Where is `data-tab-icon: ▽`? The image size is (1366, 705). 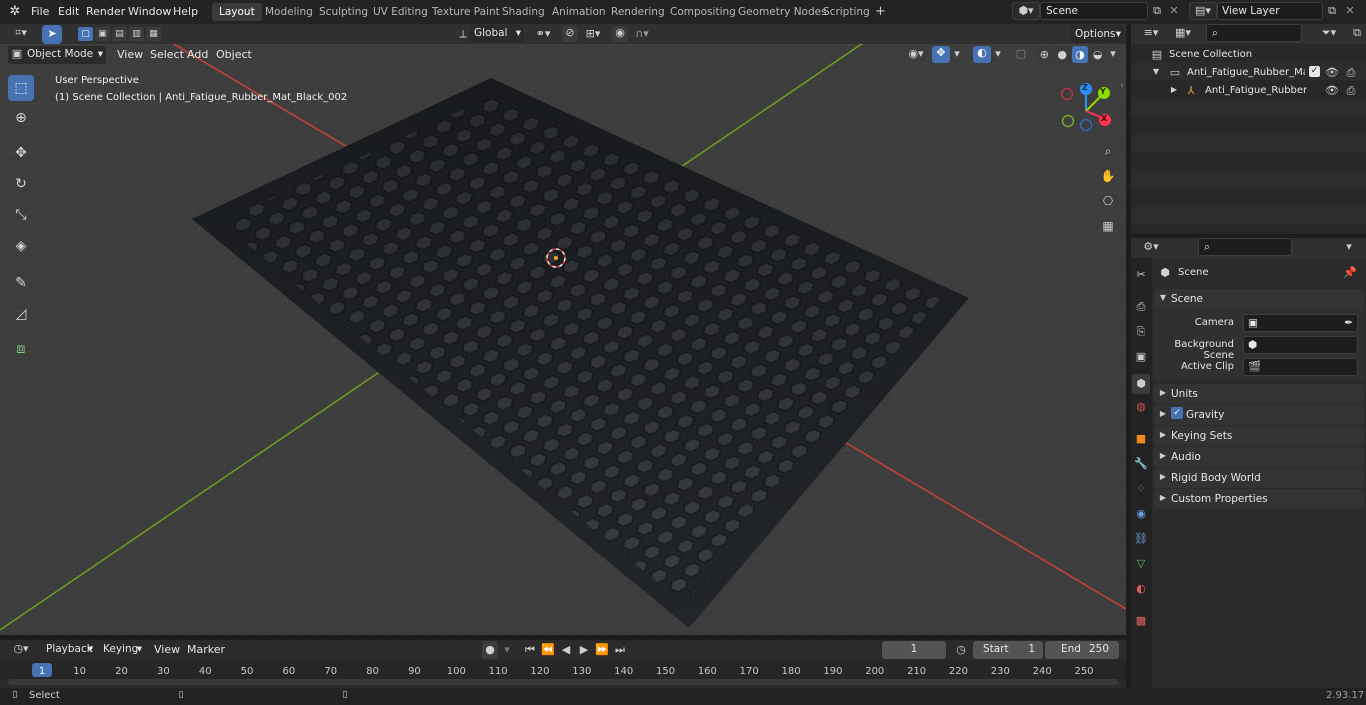 data-tab-icon: ▽ is located at coordinates (1141, 563).